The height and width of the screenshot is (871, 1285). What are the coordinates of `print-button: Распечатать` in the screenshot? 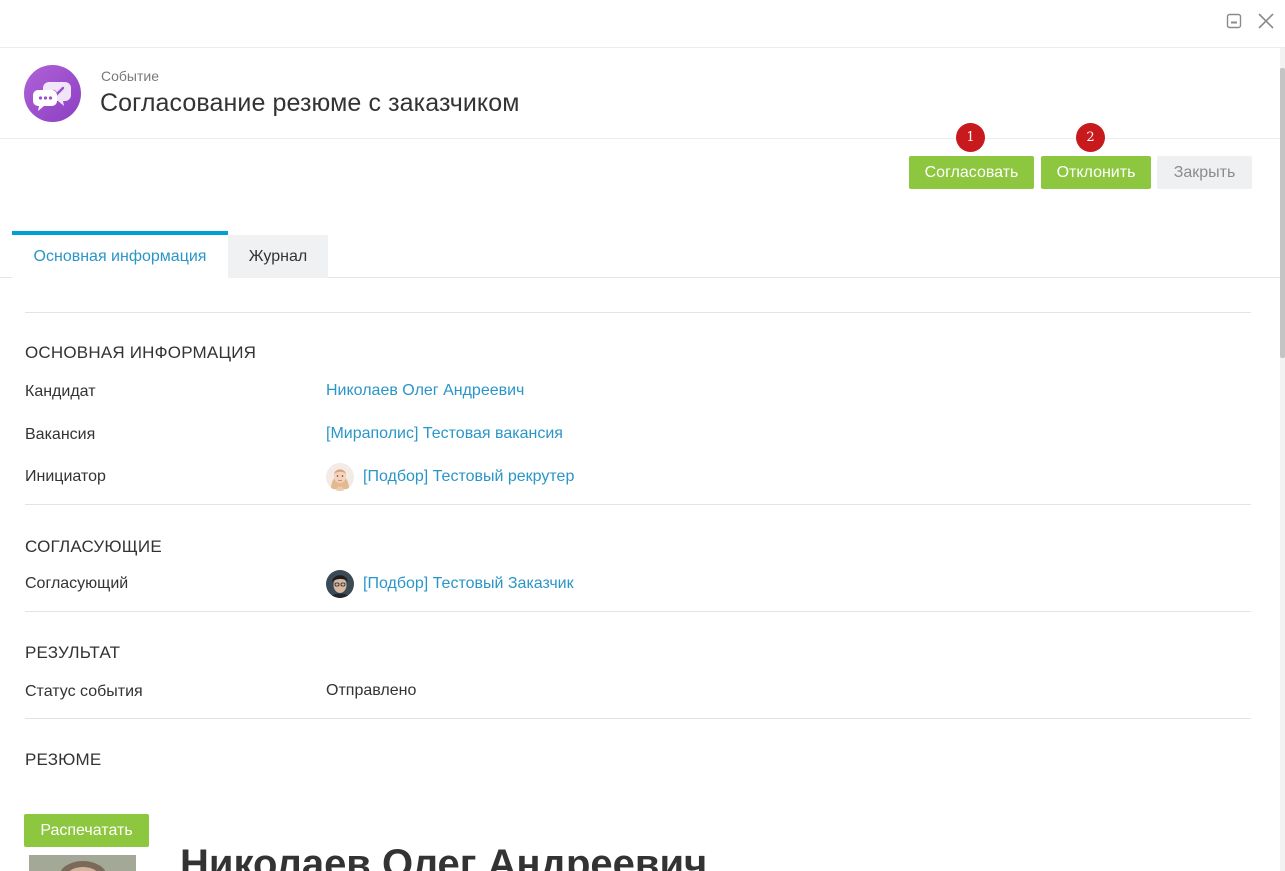 It's located at (86, 830).